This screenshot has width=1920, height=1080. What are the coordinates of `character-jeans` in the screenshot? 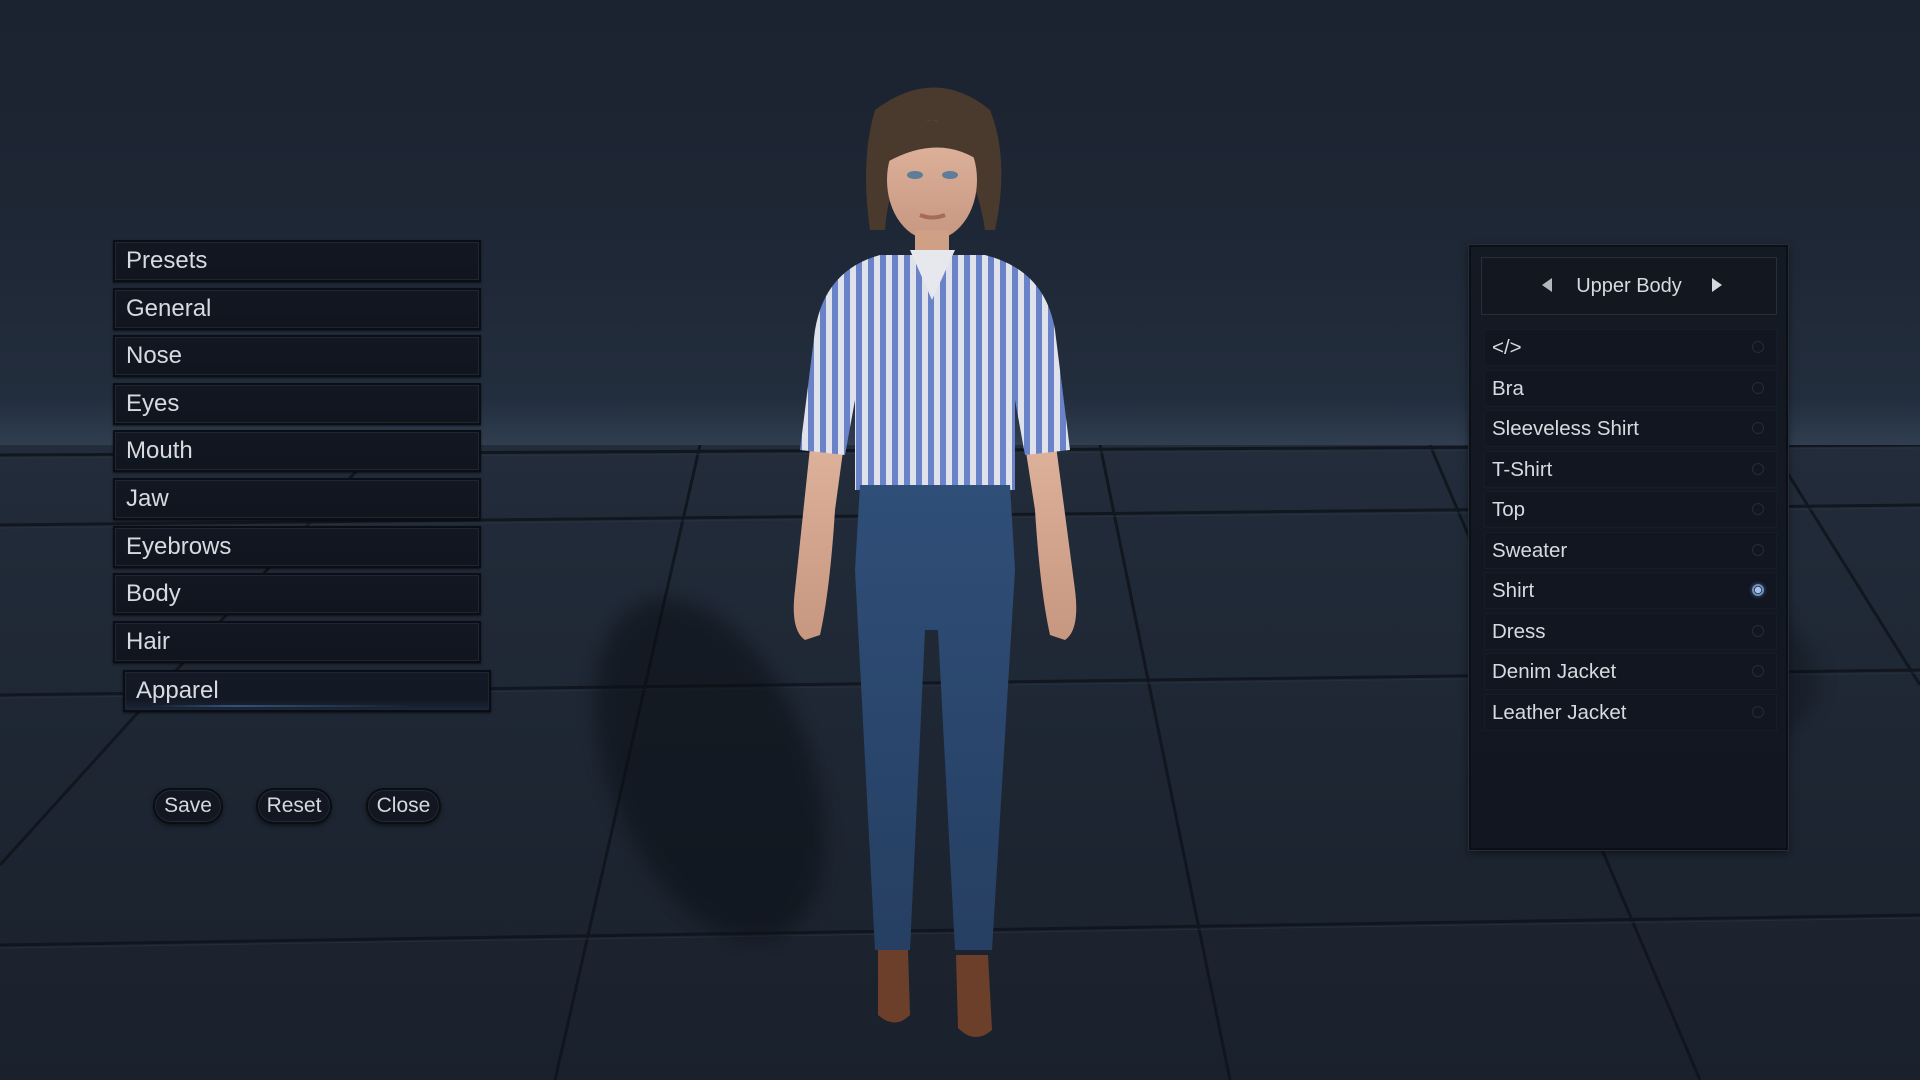 It's located at (935, 717).